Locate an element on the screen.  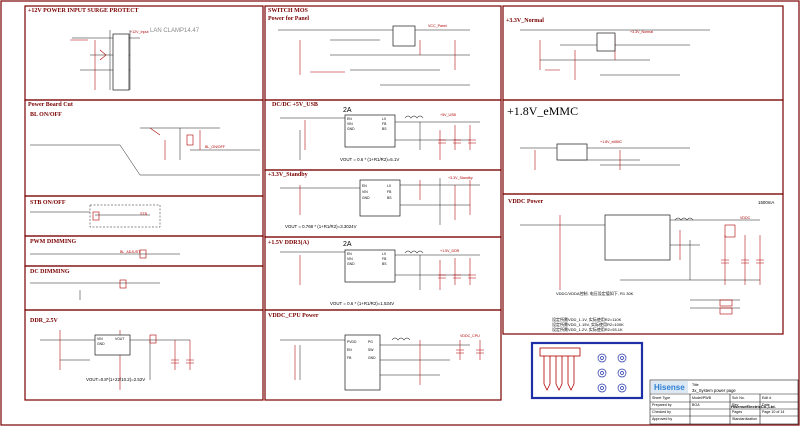
section-title-dc-dimming: DC DIMMING is located at coordinates (50, 272).